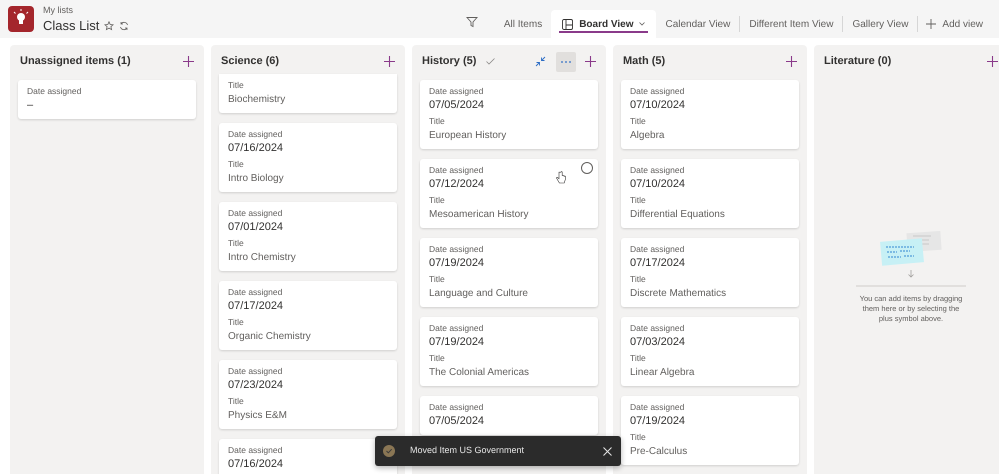 The height and width of the screenshot is (474, 999). Describe the element at coordinates (642, 24) in the screenshot. I see `caret-icon` at that location.